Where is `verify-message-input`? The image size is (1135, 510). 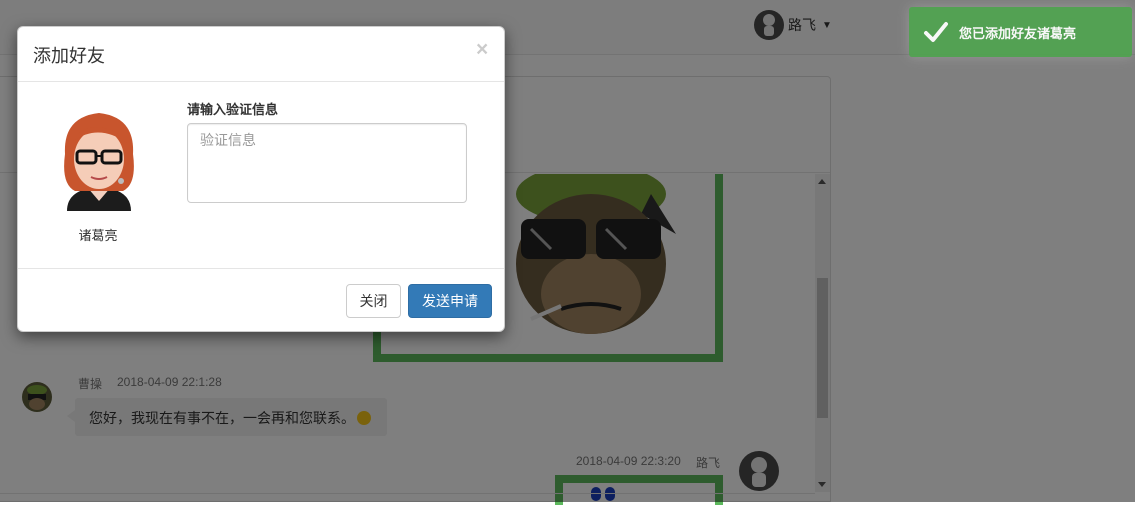 verify-message-input is located at coordinates (327, 163).